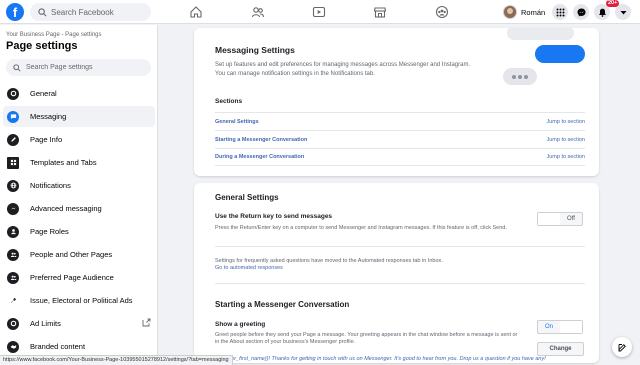 This screenshot has width=640, height=365. Describe the element at coordinates (560, 54) in the screenshot. I see `illustration-blue-bubble` at that location.